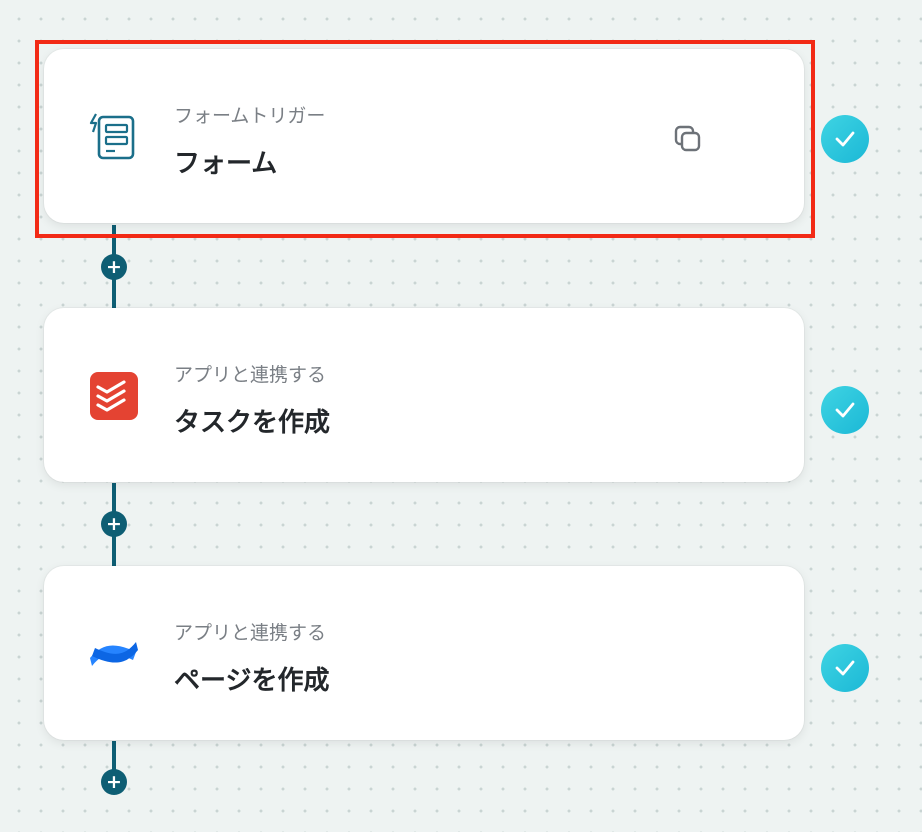 The height and width of the screenshot is (832, 922). What do you see at coordinates (114, 654) in the screenshot?
I see `confluence-icon` at bounding box center [114, 654].